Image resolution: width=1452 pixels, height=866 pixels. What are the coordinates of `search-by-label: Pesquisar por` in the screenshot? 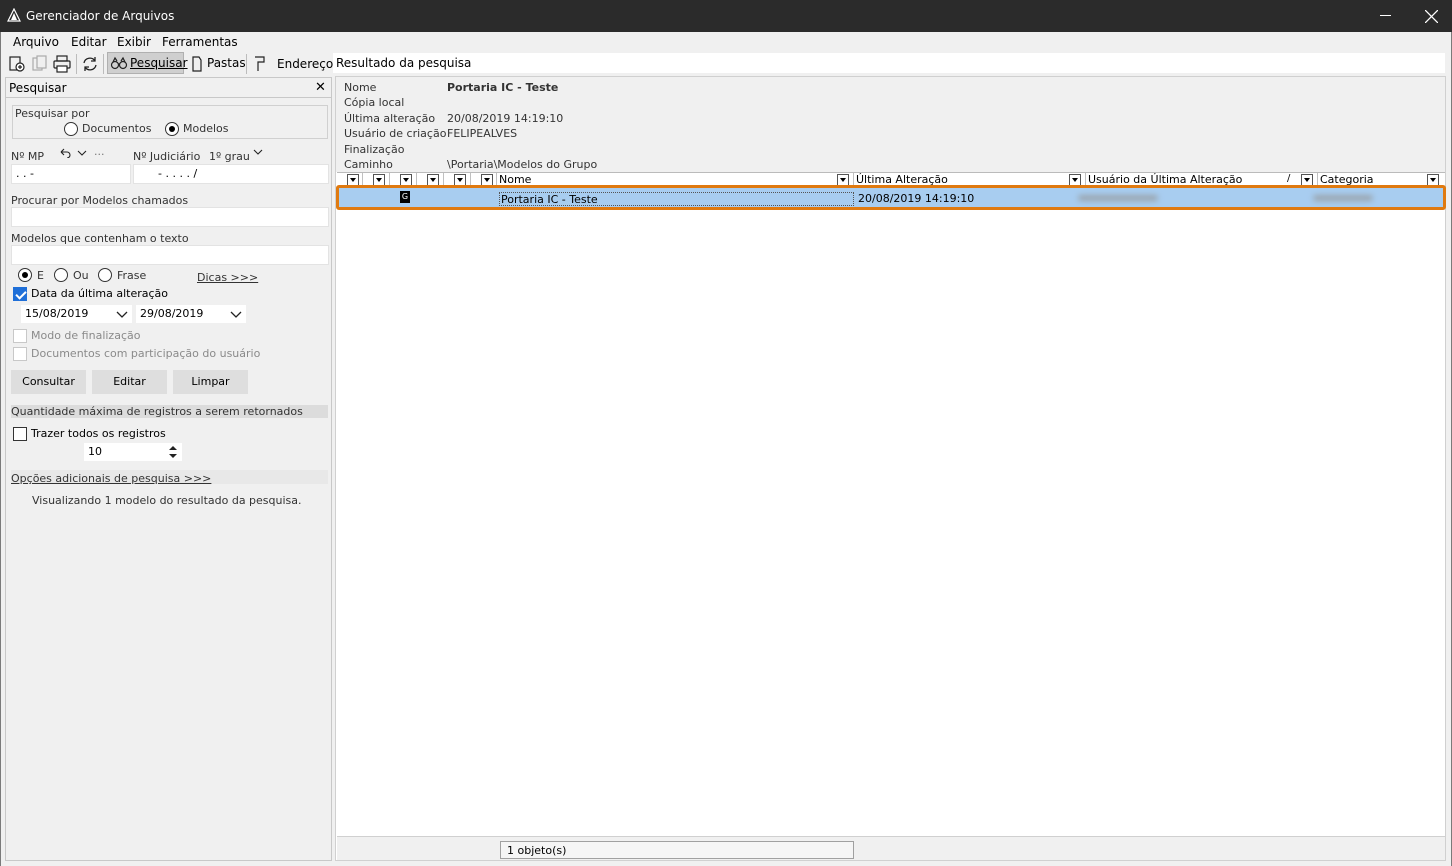 It's located at (52, 113).